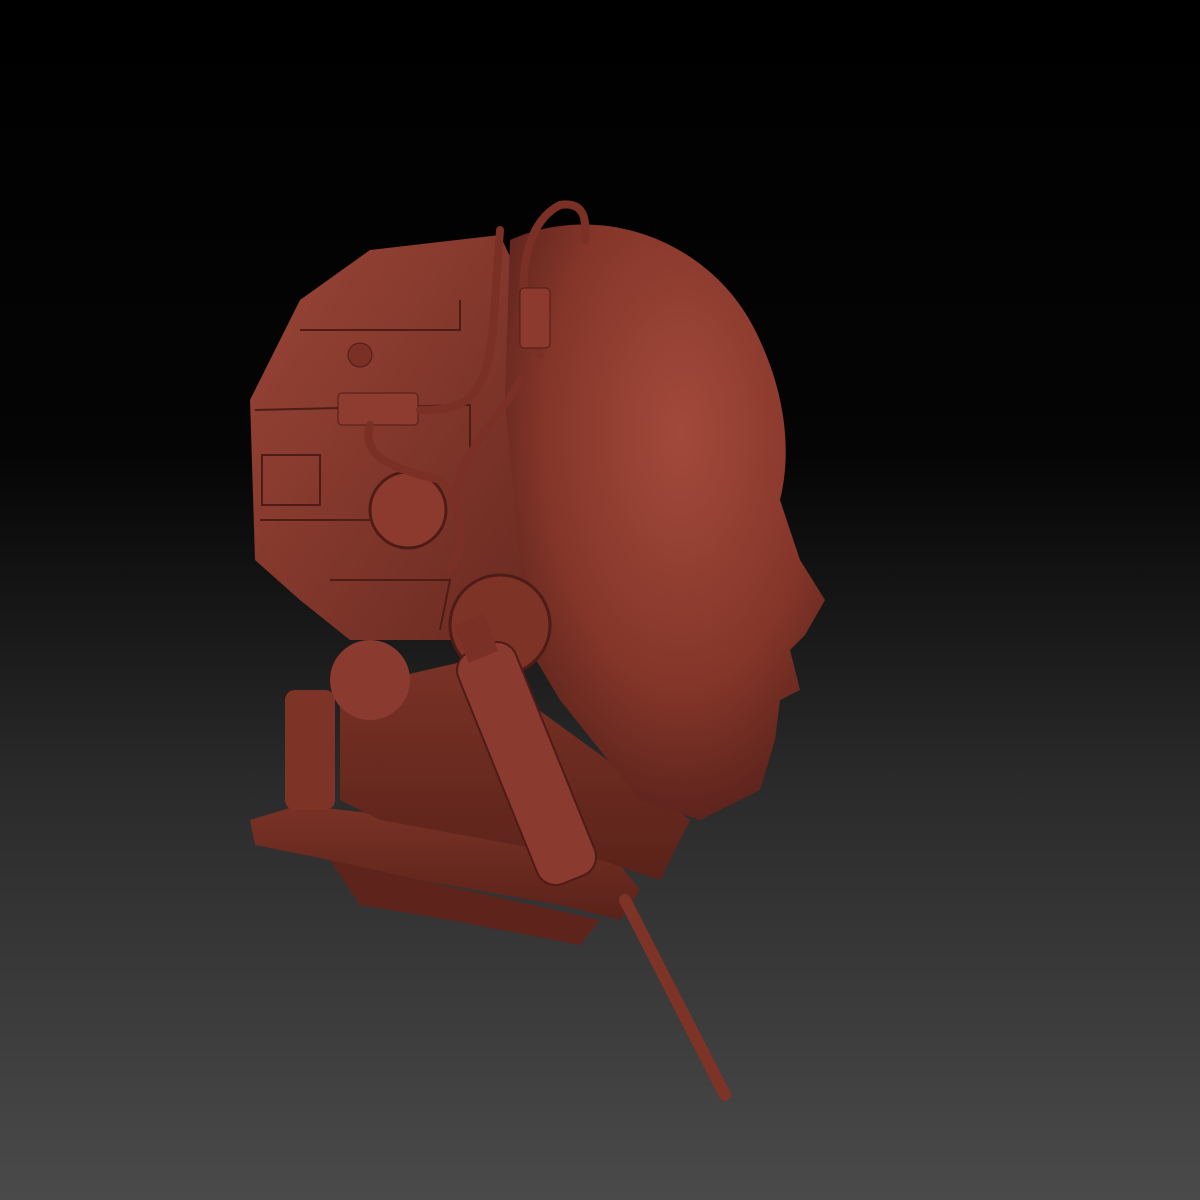 This screenshot has height=1200, width=1200. Describe the element at coordinates (675, 997) in the screenshot. I see `antenna-rod` at that location.